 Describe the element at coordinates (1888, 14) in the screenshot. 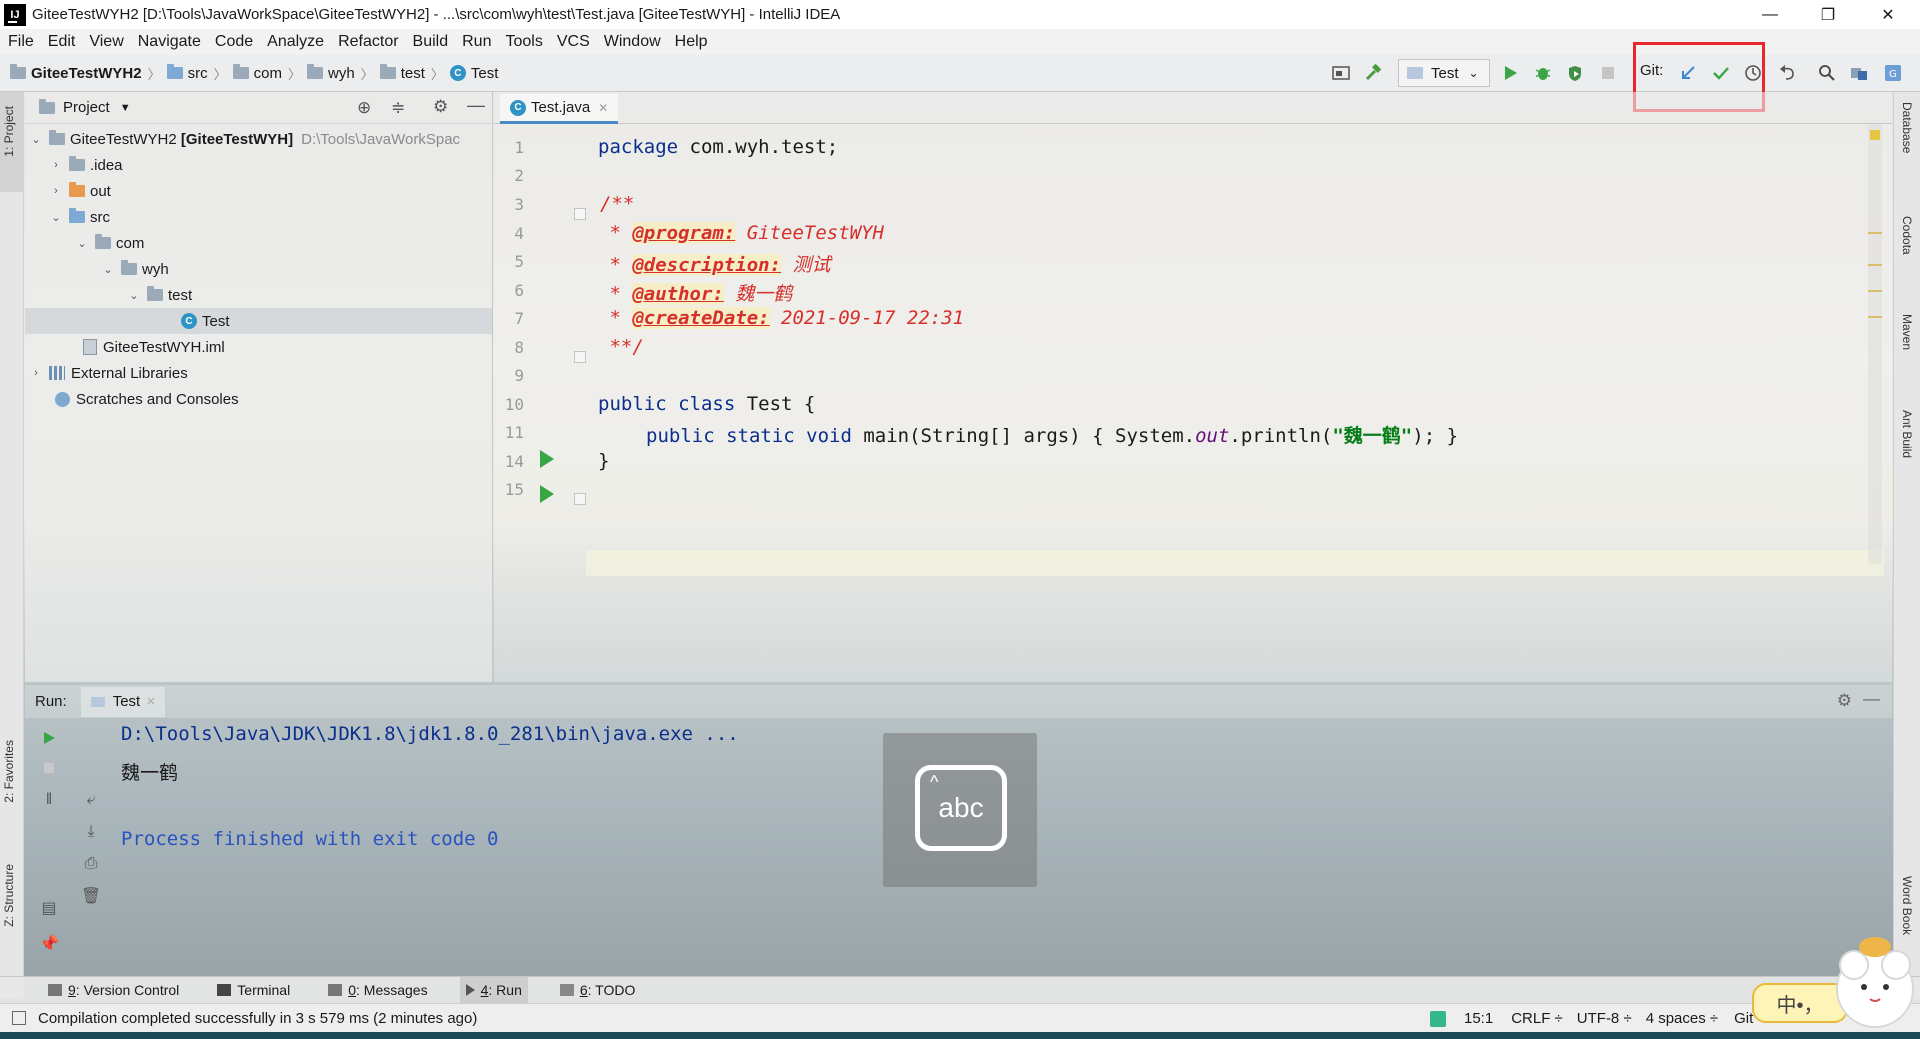

I see `close-button: ✕` at that location.